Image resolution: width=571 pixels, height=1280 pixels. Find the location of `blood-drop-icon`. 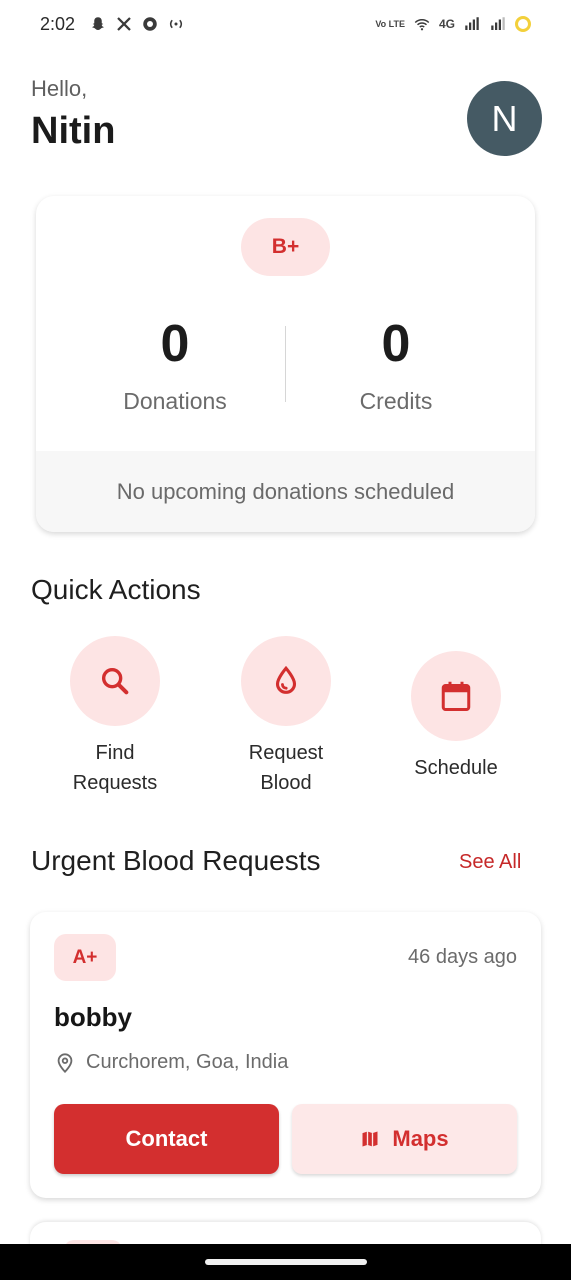

blood-drop-icon is located at coordinates (286, 679).